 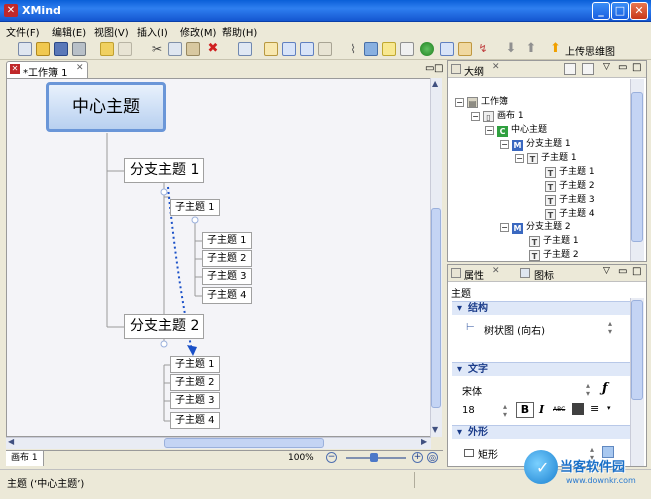 I want to click on save-icon, so click(x=61, y=49).